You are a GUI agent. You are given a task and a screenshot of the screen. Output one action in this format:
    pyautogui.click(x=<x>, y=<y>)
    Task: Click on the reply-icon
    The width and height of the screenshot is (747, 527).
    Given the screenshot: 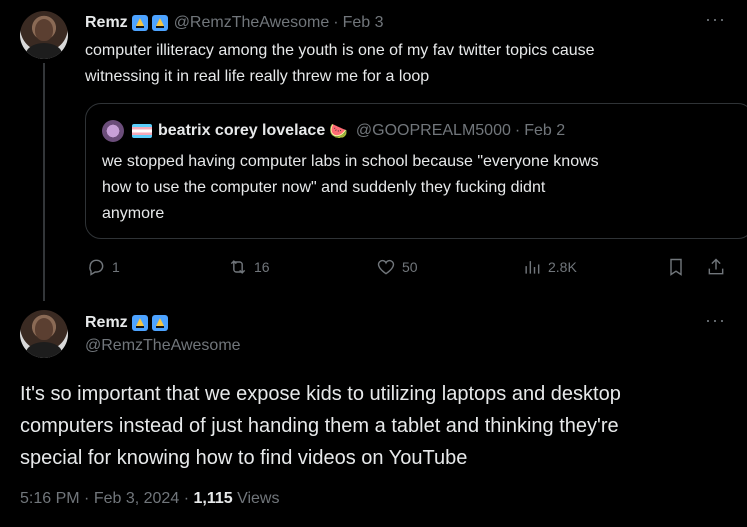 What is the action you would take?
    pyautogui.click(x=96, y=267)
    